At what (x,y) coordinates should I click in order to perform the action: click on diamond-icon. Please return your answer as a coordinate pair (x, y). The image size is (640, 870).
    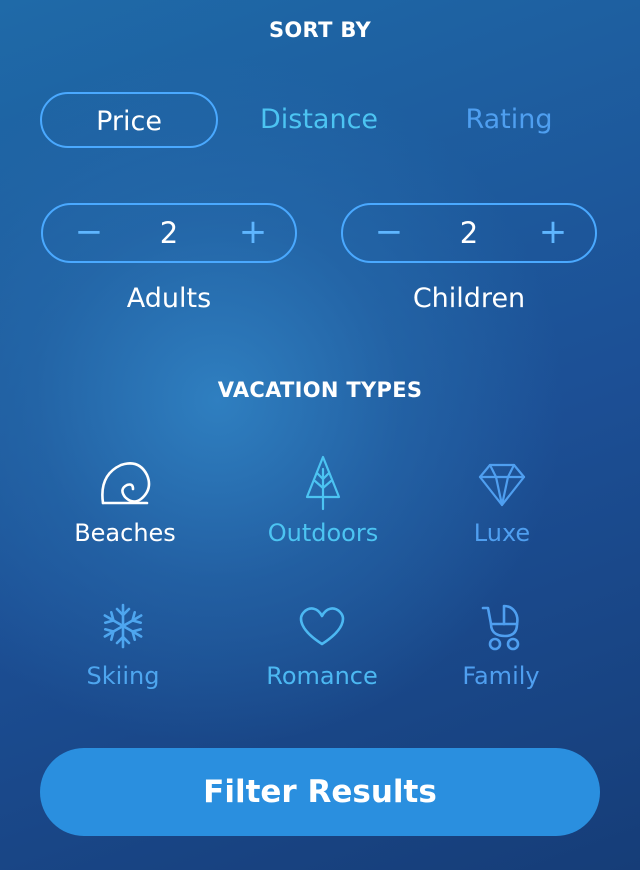
    Looking at the image, I should click on (502, 485).